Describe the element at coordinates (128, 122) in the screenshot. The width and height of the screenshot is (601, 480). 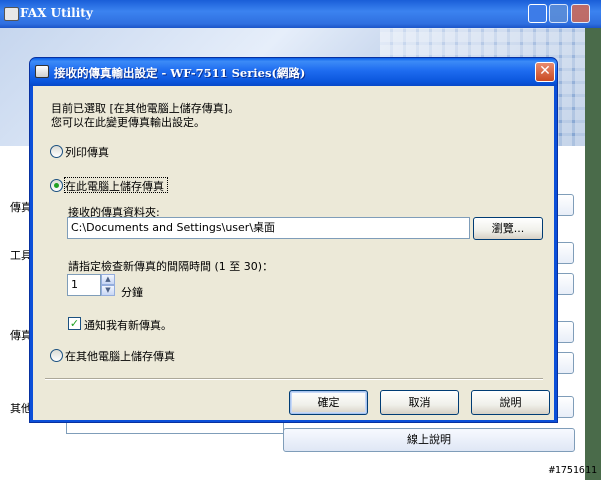
I see `change-hint-text: 您可以在此變更傳真輸出設定。` at that location.